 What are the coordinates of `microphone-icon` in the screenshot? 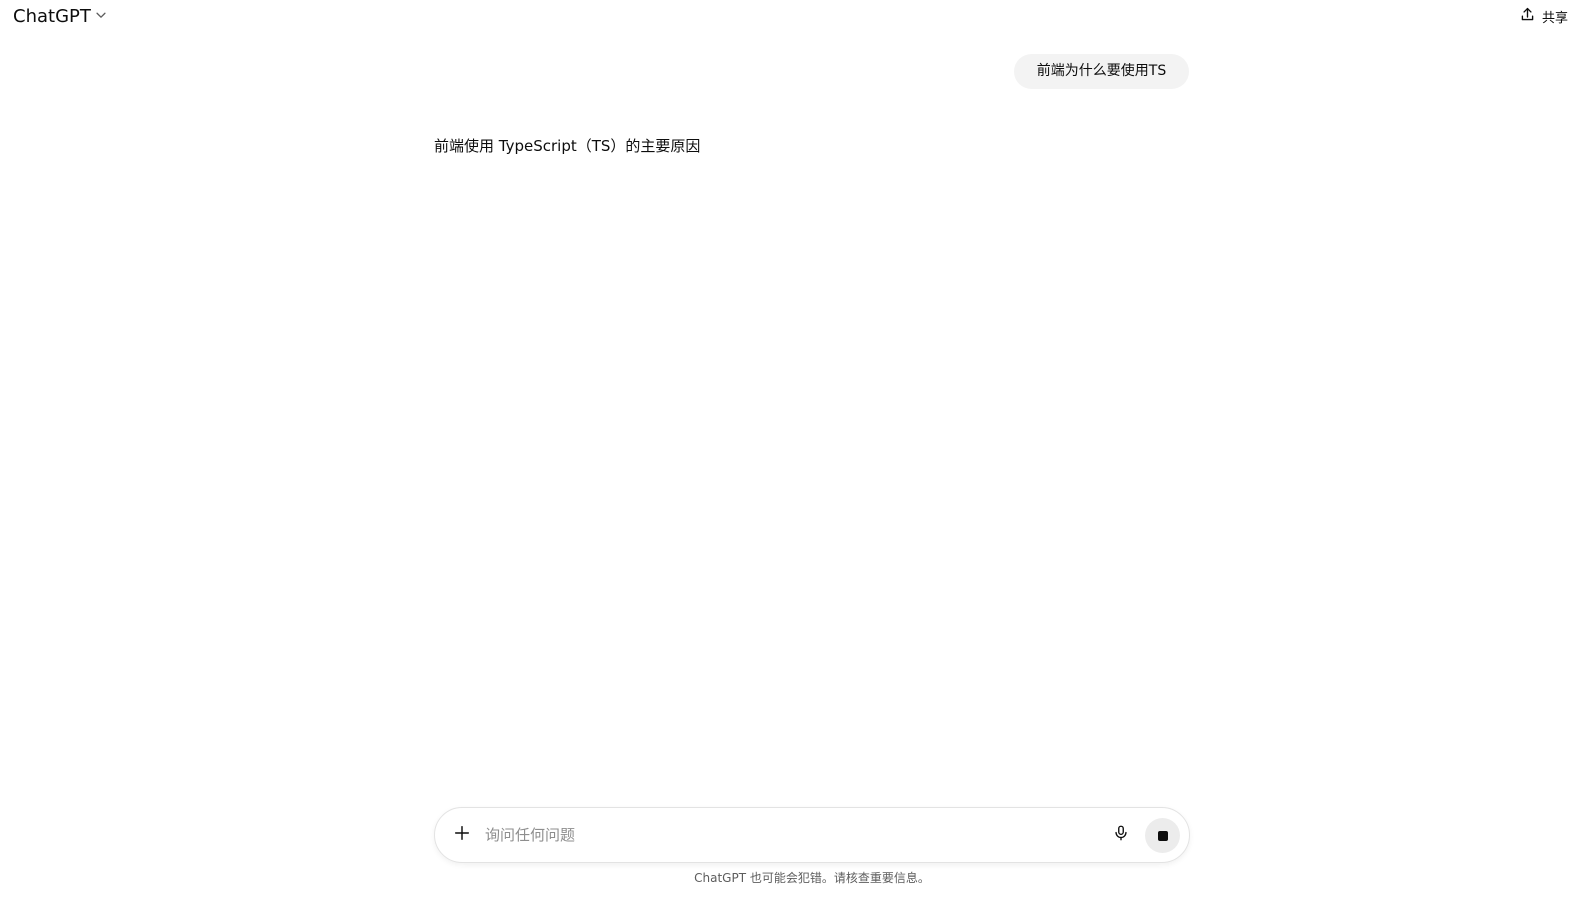 It's located at (1121, 835).